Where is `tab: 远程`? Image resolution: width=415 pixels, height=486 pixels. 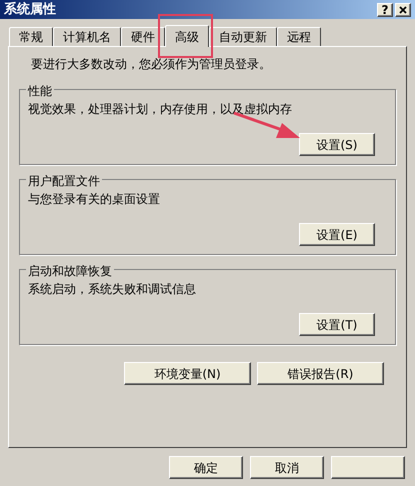 tab: 远程 is located at coordinates (299, 36).